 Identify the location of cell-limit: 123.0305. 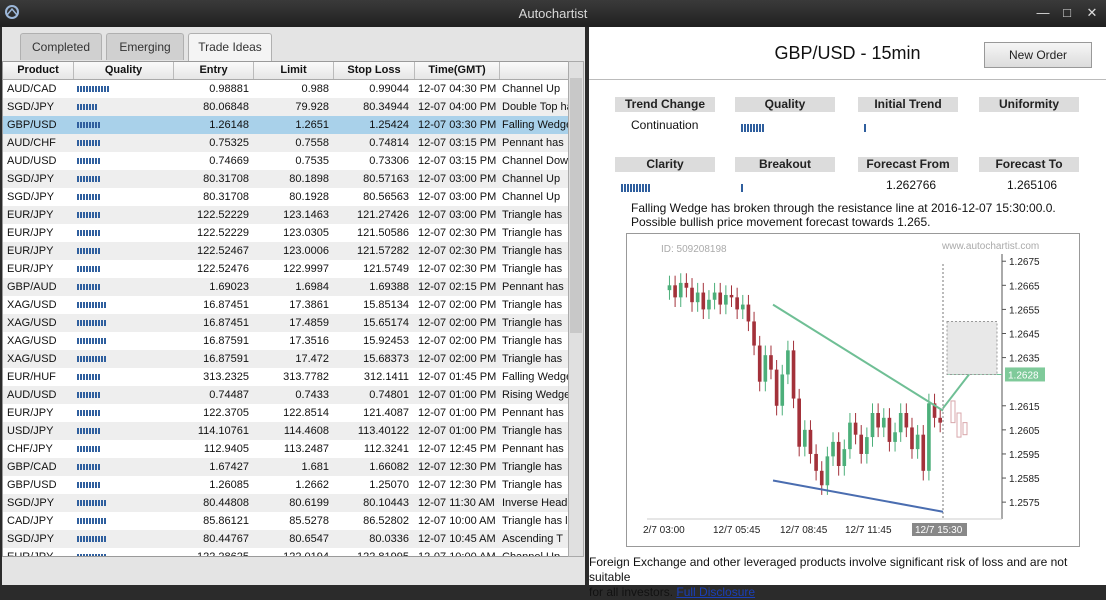
(306, 233).